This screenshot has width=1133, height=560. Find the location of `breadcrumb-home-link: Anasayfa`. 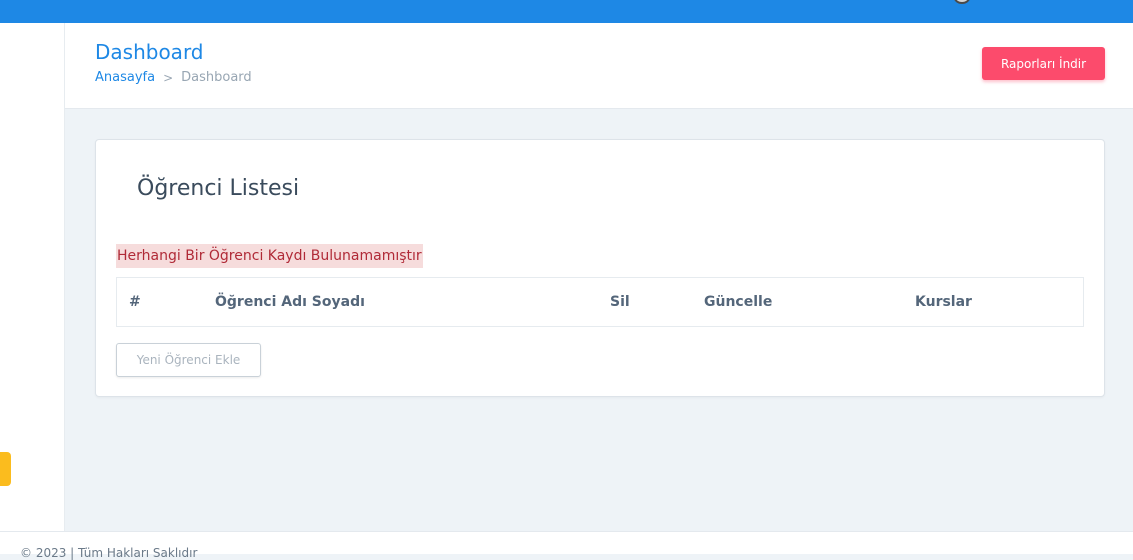

breadcrumb-home-link: Anasayfa is located at coordinates (125, 77).